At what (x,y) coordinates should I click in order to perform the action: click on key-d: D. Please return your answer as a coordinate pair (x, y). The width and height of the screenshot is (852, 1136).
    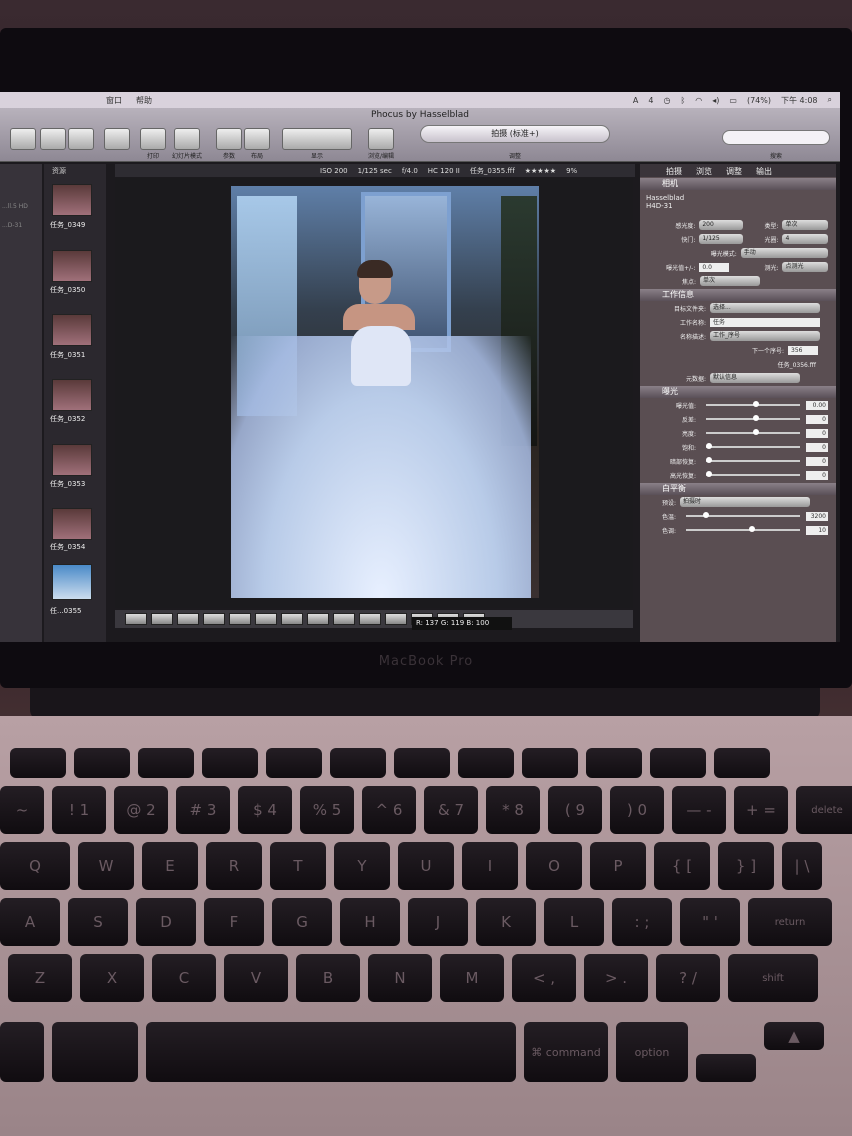
    Looking at the image, I should click on (166, 922).